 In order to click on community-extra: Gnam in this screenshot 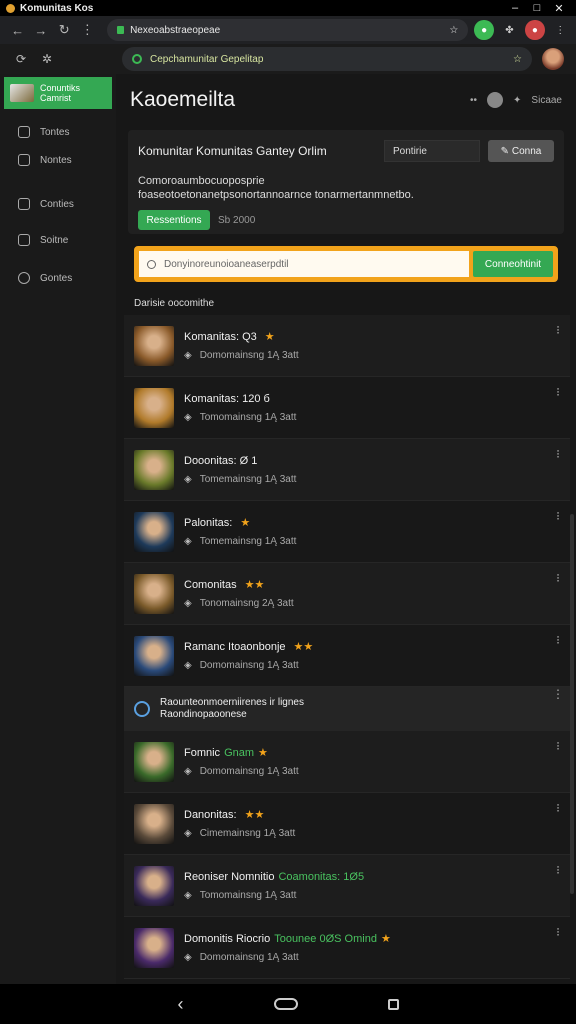, I will do `click(239, 752)`.